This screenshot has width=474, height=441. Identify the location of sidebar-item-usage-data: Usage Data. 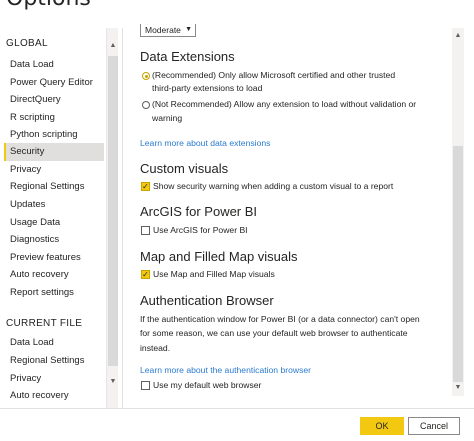
(54, 223).